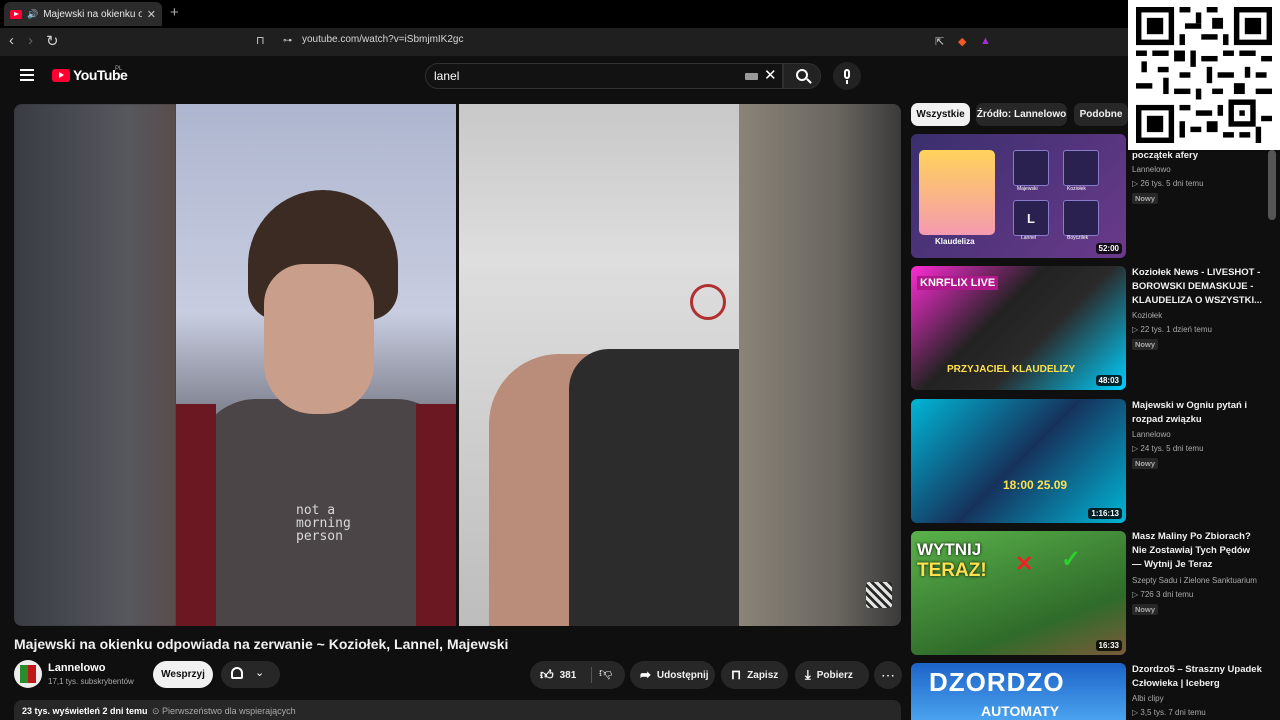 Image resolution: width=1280 pixels, height=720 pixels. What do you see at coordinates (287, 40) in the screenshot?
I see `site-info-icon: ⊶` at bounding box center [287, 40].